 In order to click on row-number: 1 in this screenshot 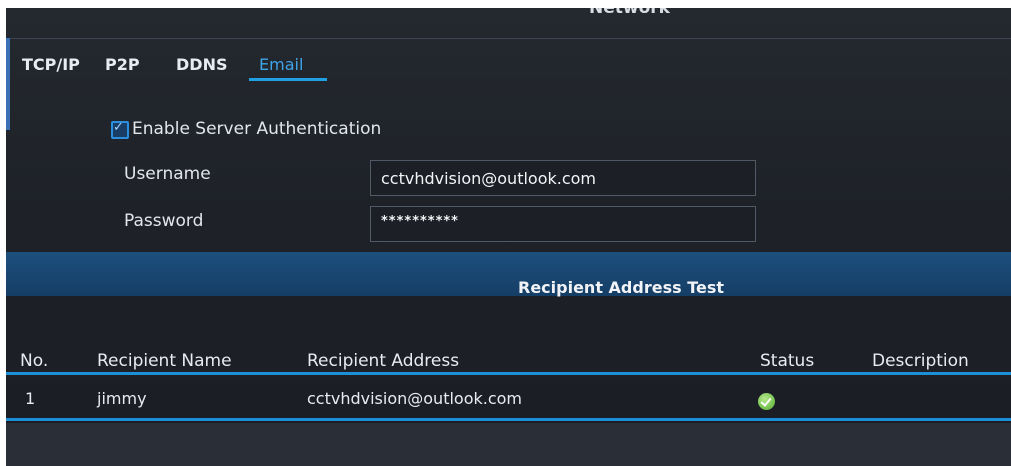, I will do `click(30, 398)`.